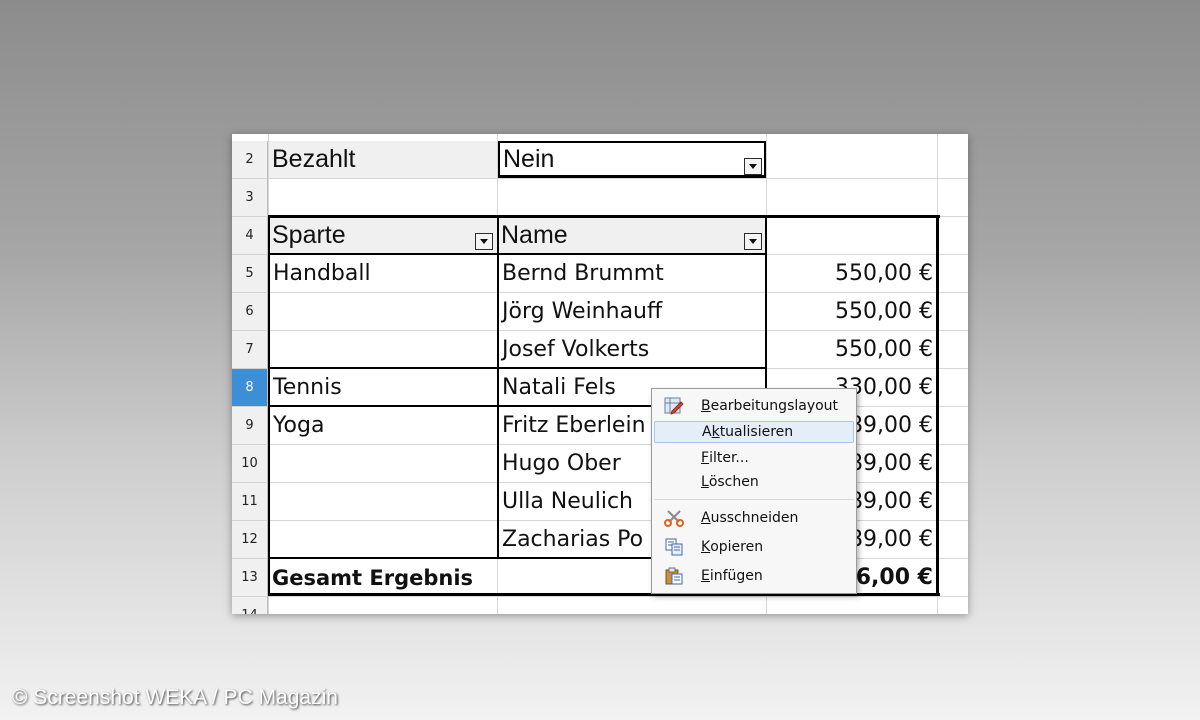 Image resolution: width=1200 pixels, height=720 pixels. I want to click on menu-item-paste: Einfügen, so click(754, 576).